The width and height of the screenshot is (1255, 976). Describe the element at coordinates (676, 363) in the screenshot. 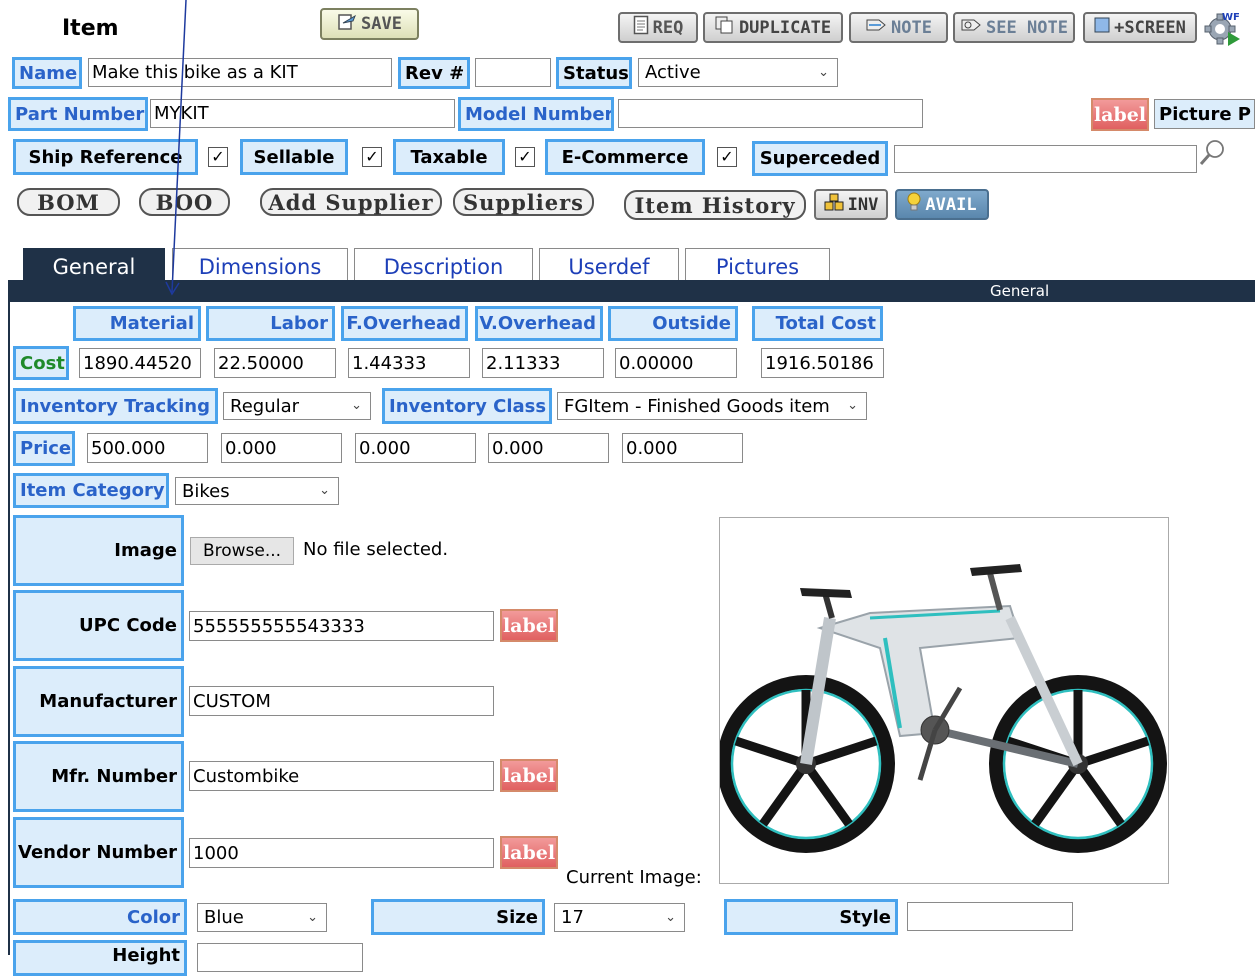

I see `cost-outside-field: 0.00000` at that location.